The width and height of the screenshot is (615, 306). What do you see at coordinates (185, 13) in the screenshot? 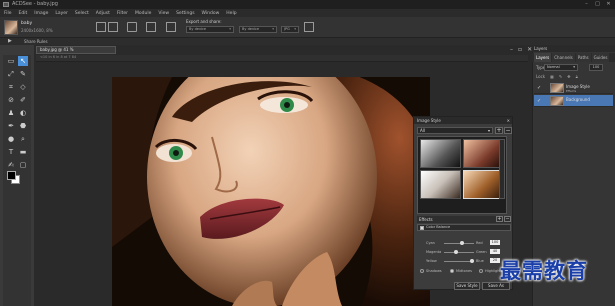
I see `menu-settings: Settings` at bounding box center [185, 13].